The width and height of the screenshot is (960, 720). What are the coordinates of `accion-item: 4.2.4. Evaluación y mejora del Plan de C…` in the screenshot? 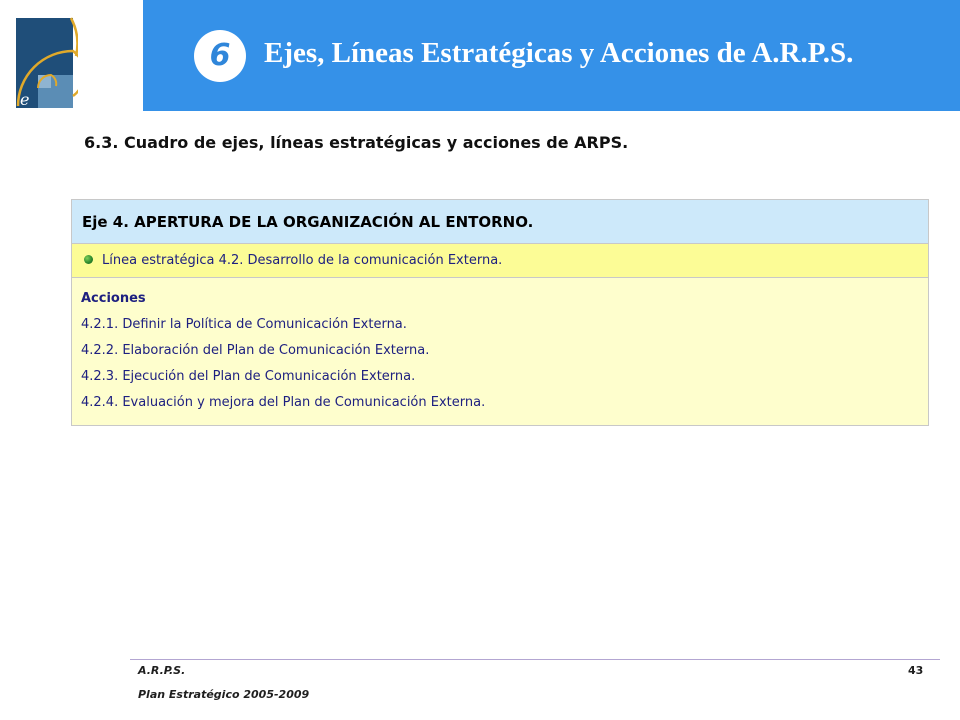 It's located at (283, 402).